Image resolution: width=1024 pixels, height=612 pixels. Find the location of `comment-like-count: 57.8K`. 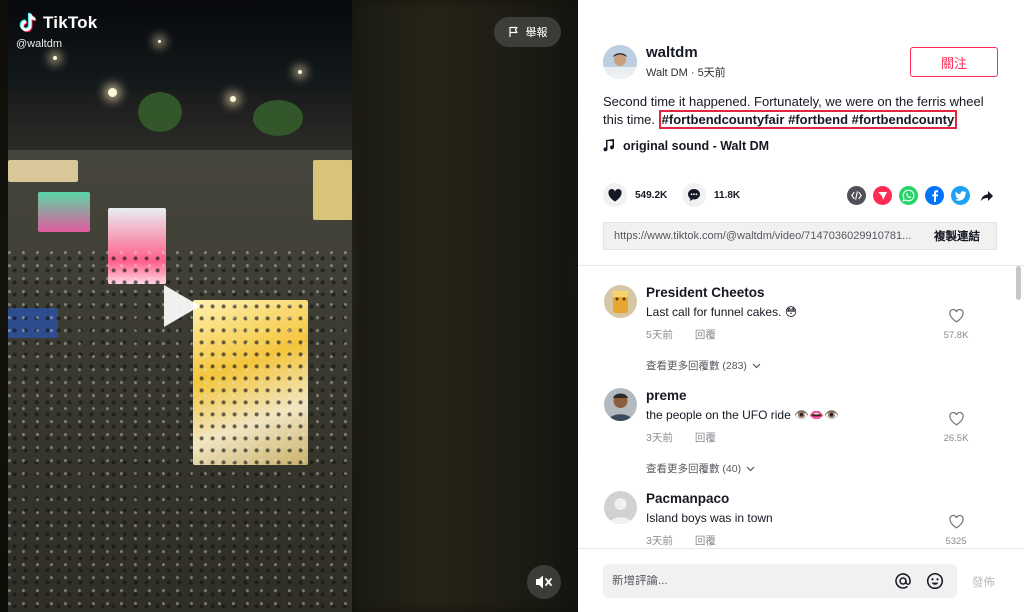

comment-like-count: 57.8K is located at coordinates (956, 335).